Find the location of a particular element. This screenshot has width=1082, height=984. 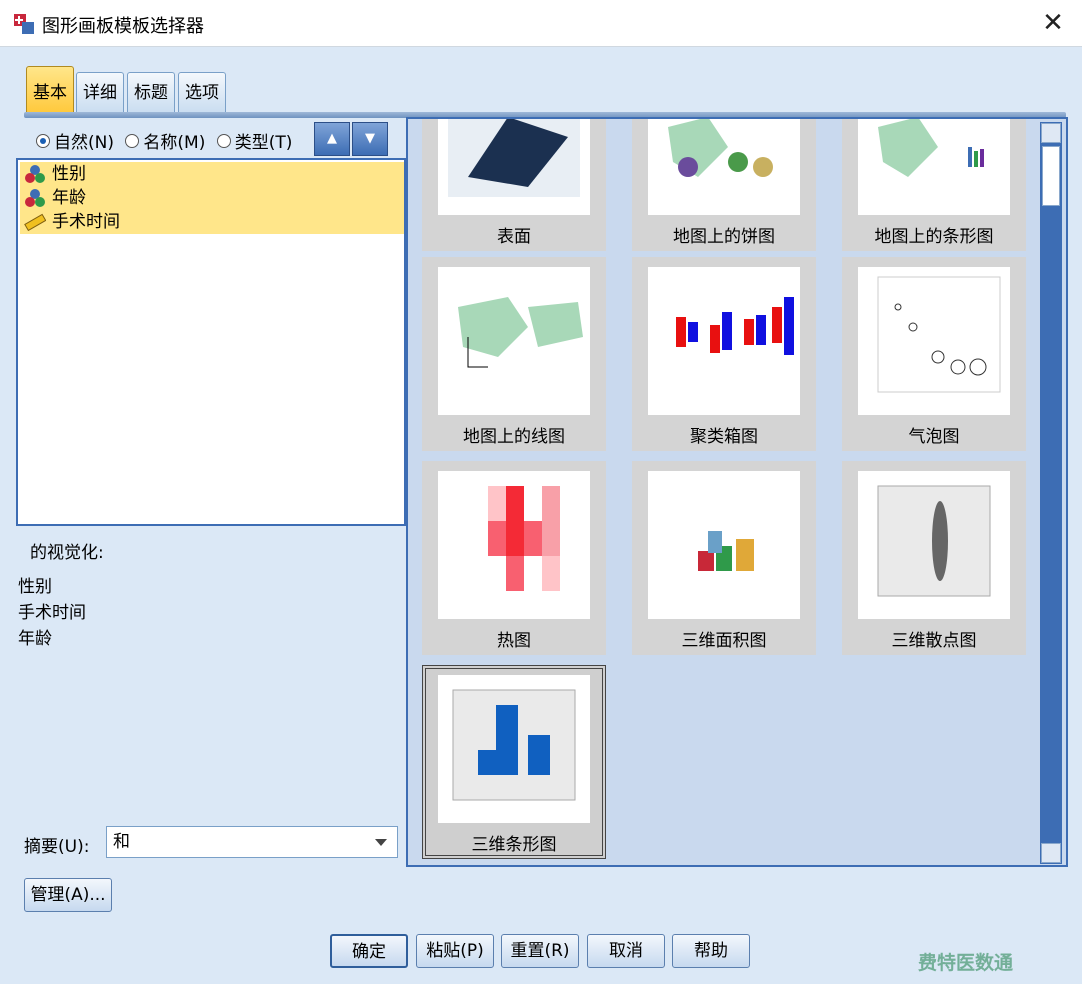

gallery-label: 三维散点图 is located at coordinates (934, 641).